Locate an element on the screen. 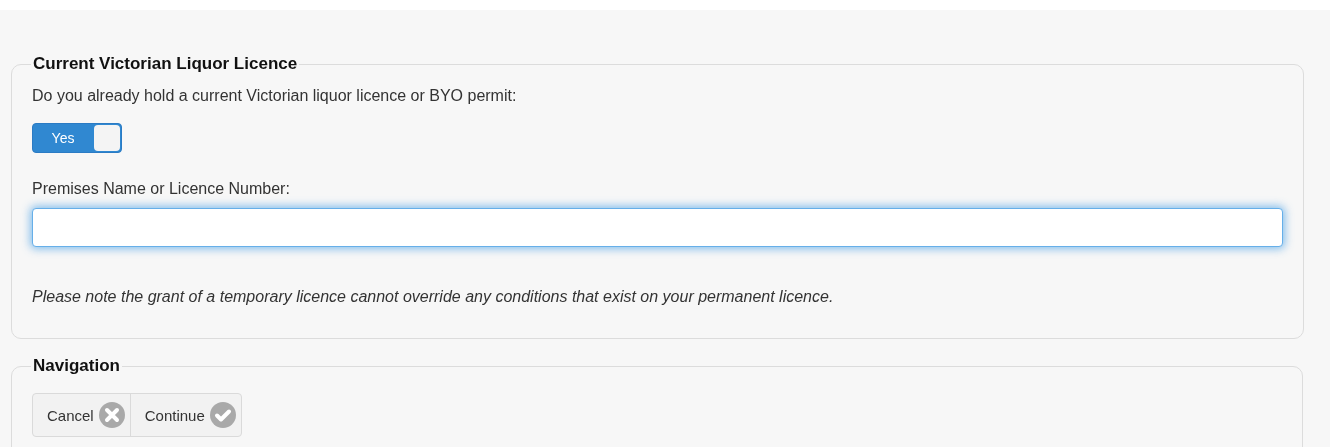  continue-button: Continue is located at coordinates (185, 415).